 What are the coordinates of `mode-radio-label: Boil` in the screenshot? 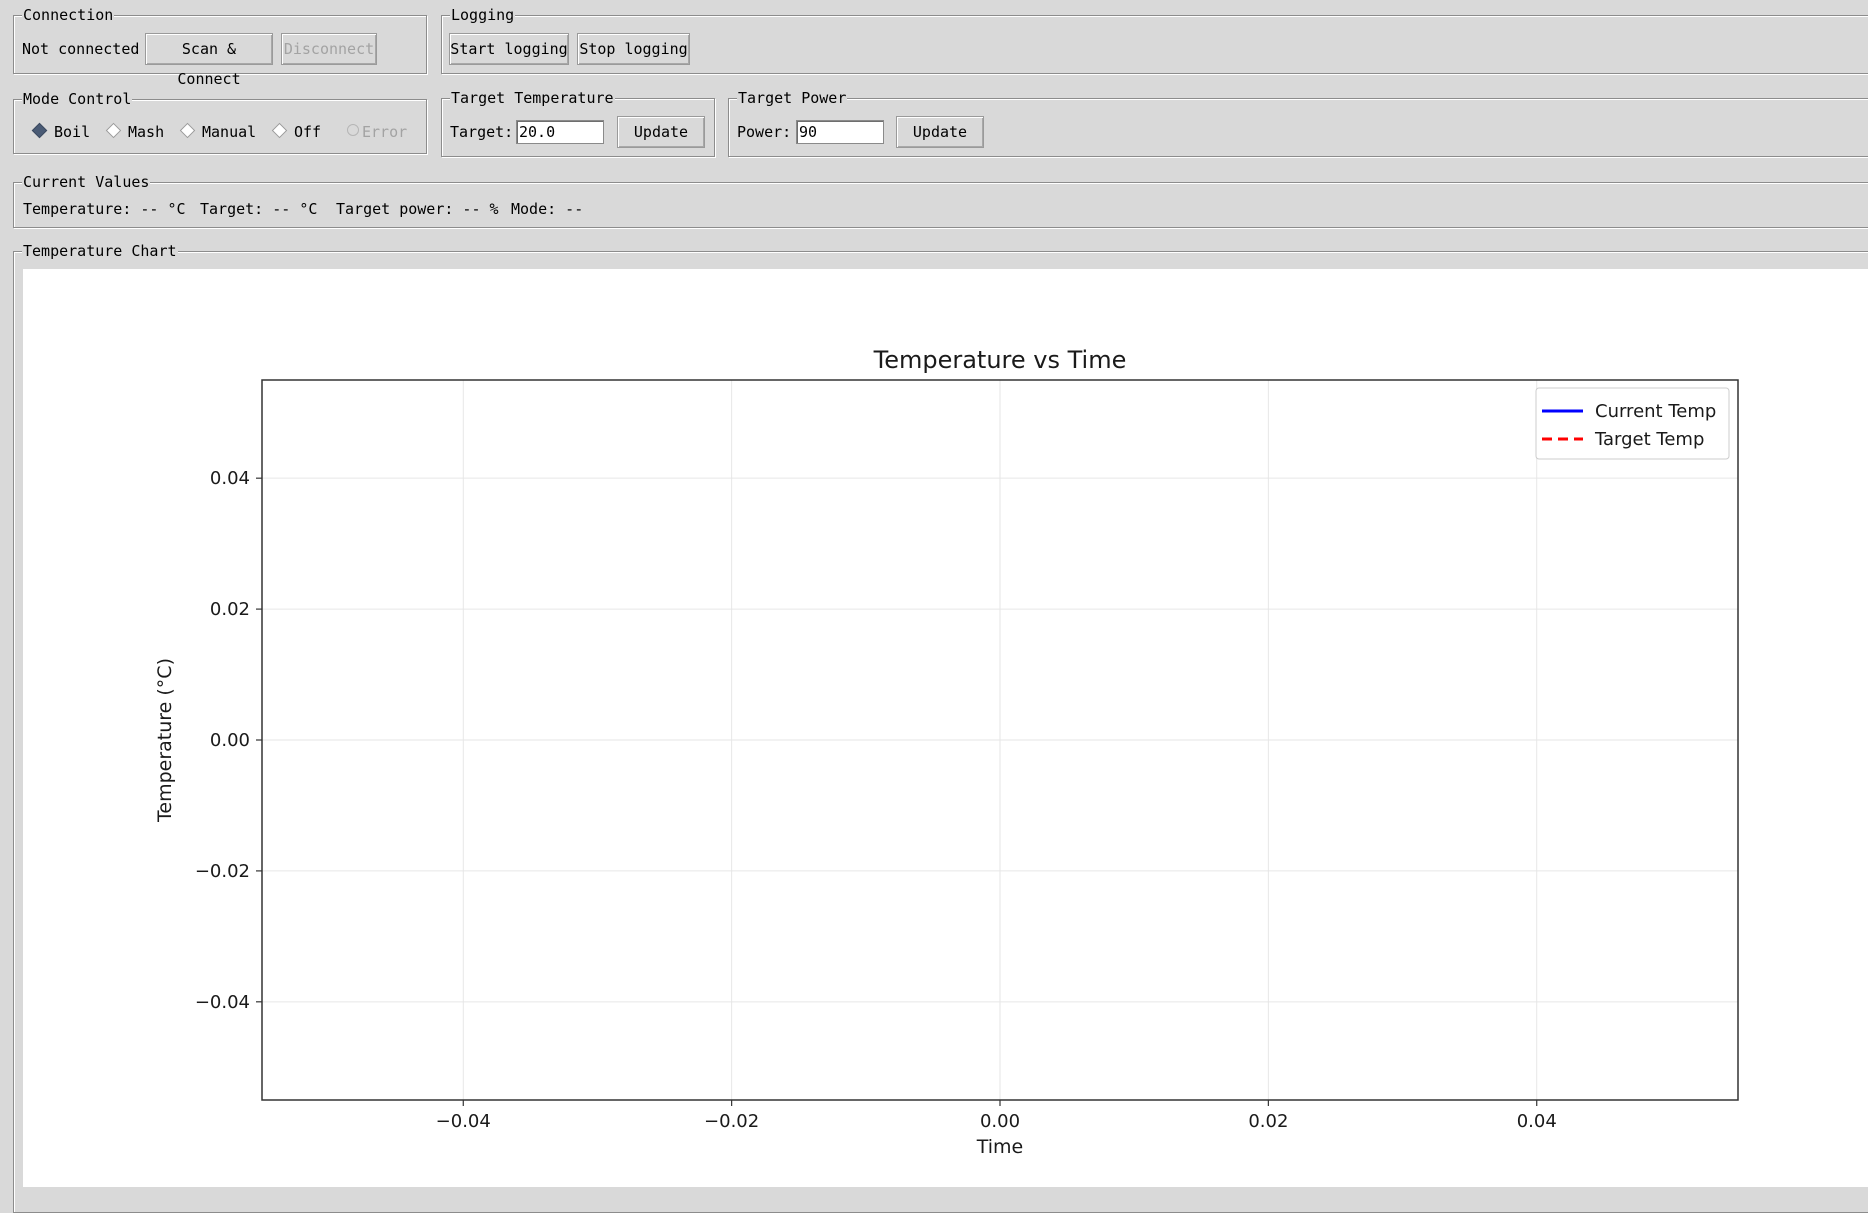 It's located at (72, 132).